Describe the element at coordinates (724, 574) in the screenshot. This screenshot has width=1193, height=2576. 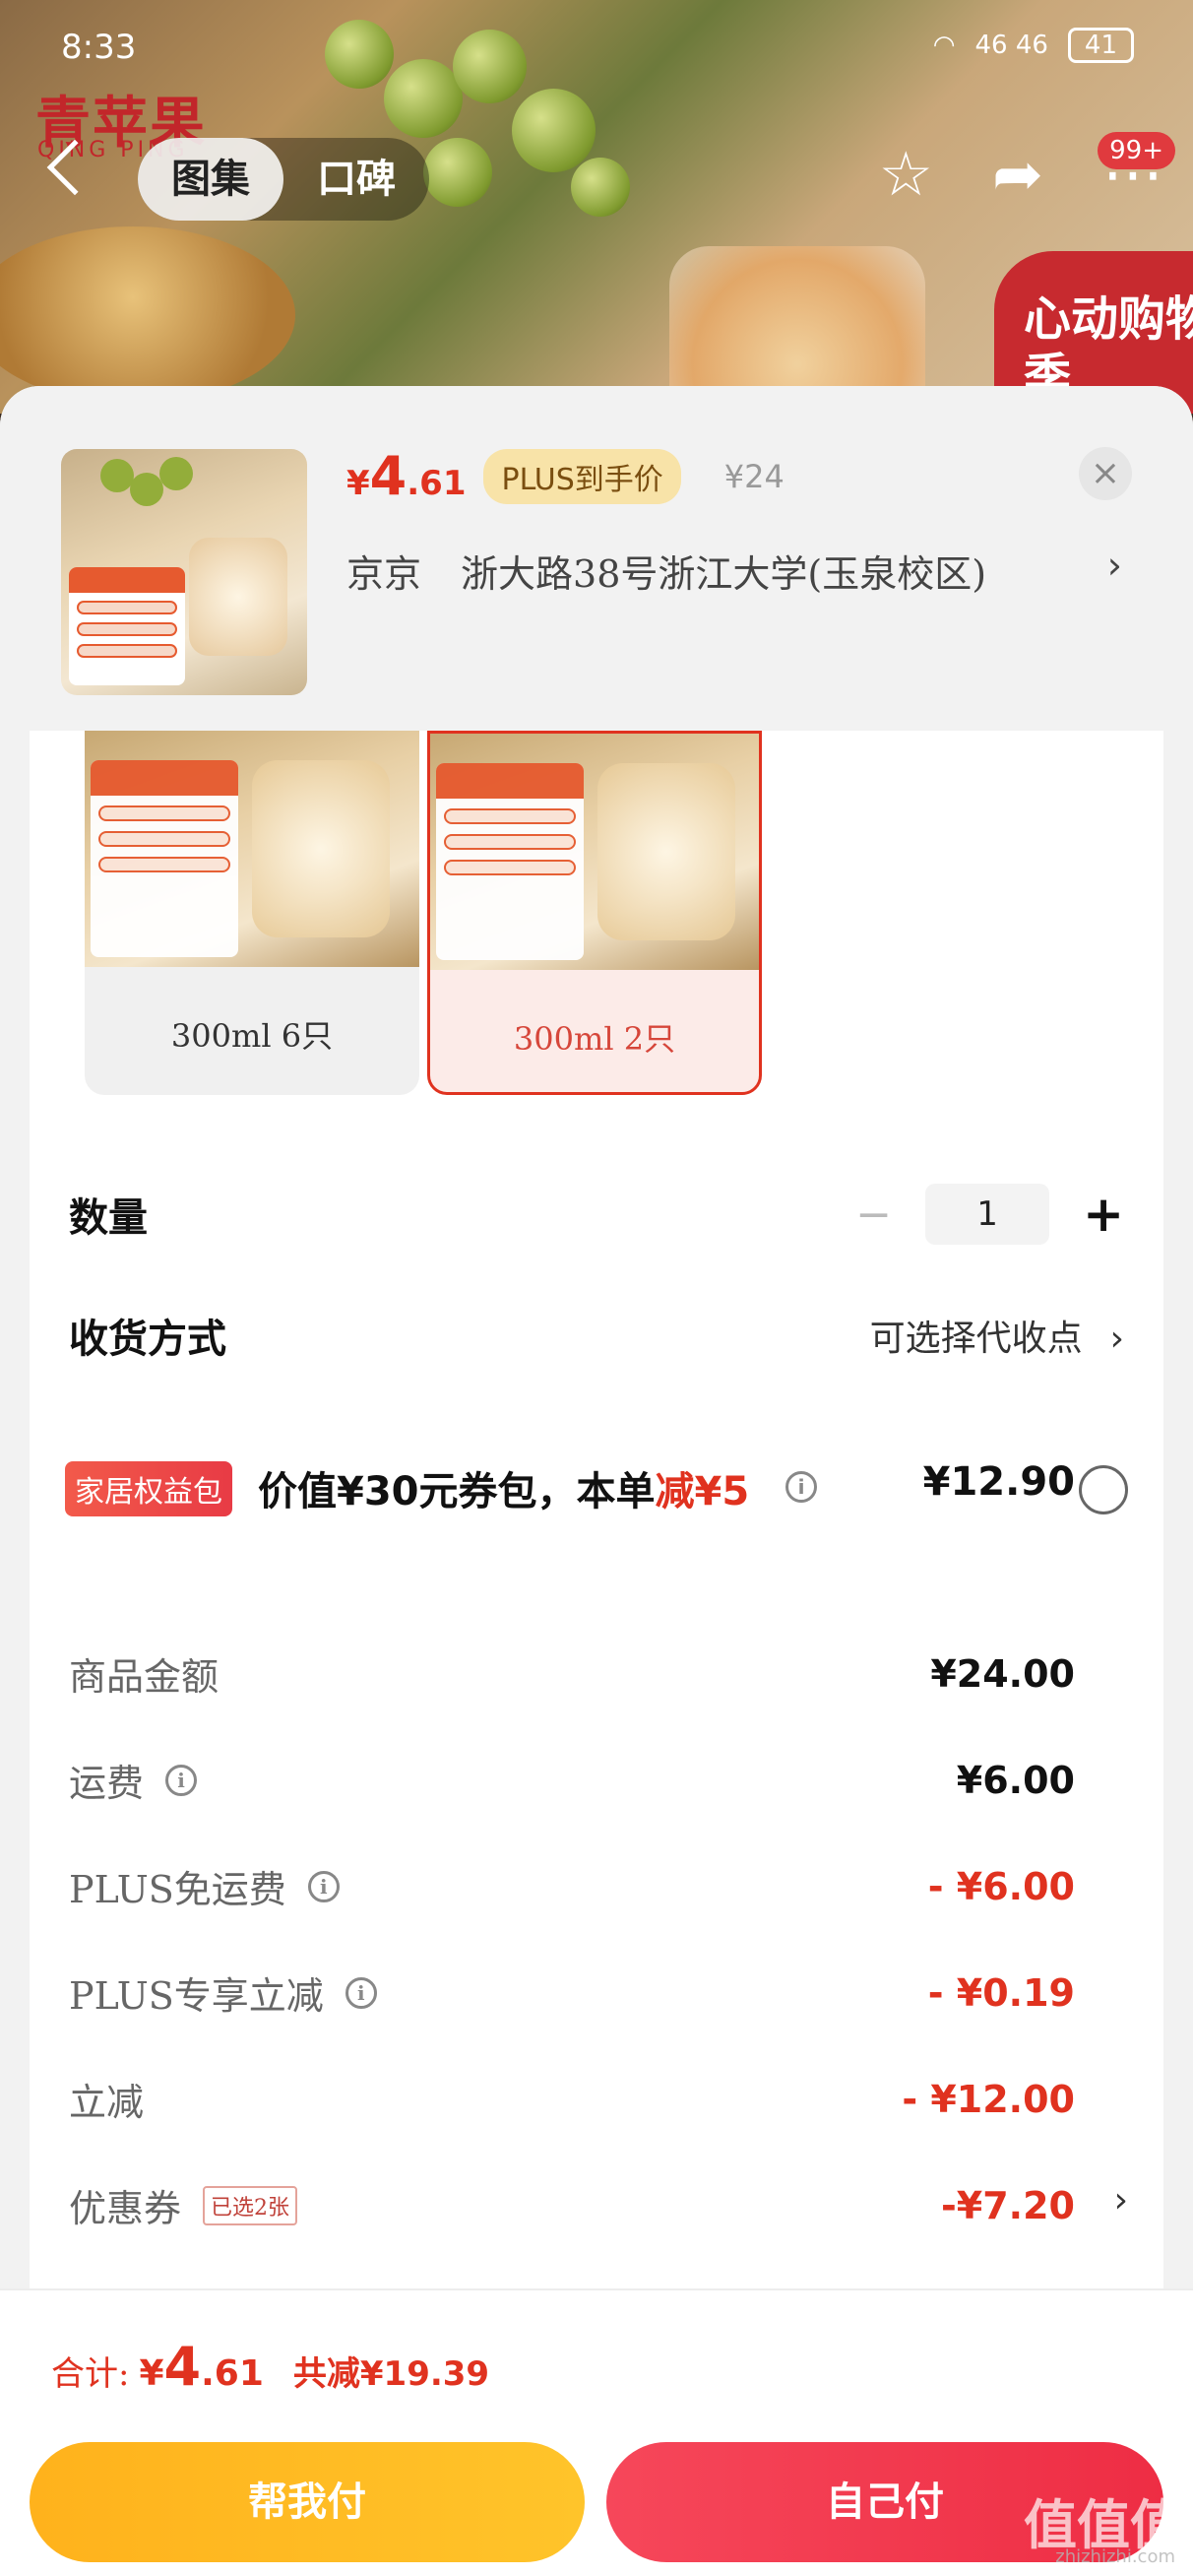
I see `address-text: 浙大路38号浙江大学(玉泉校区)` at that location.